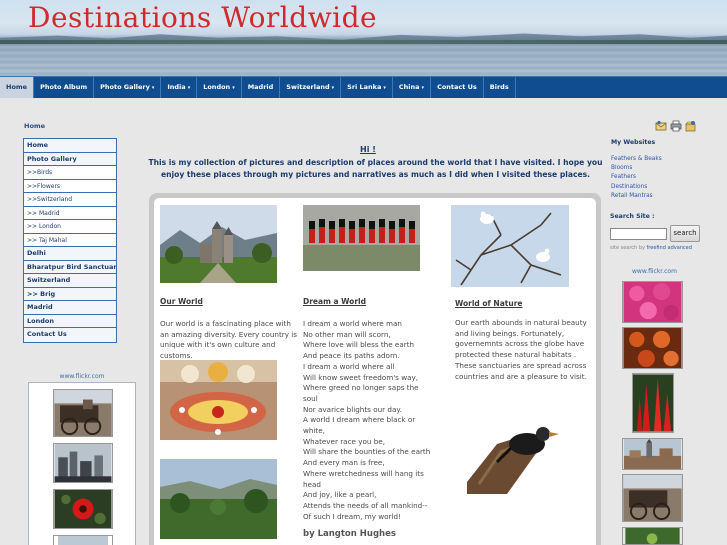  I want to click on photo-bird-on-branch, so click(523, 449).